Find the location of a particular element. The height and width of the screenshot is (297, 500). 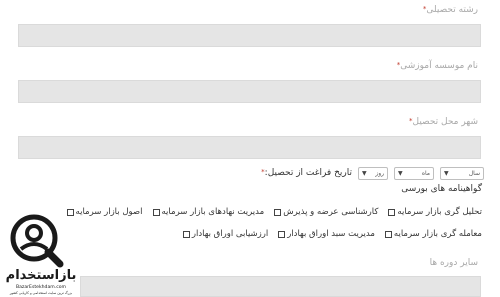

field-label-institution: نام موسسه آموزشی* is located at coordinates (437, 66).